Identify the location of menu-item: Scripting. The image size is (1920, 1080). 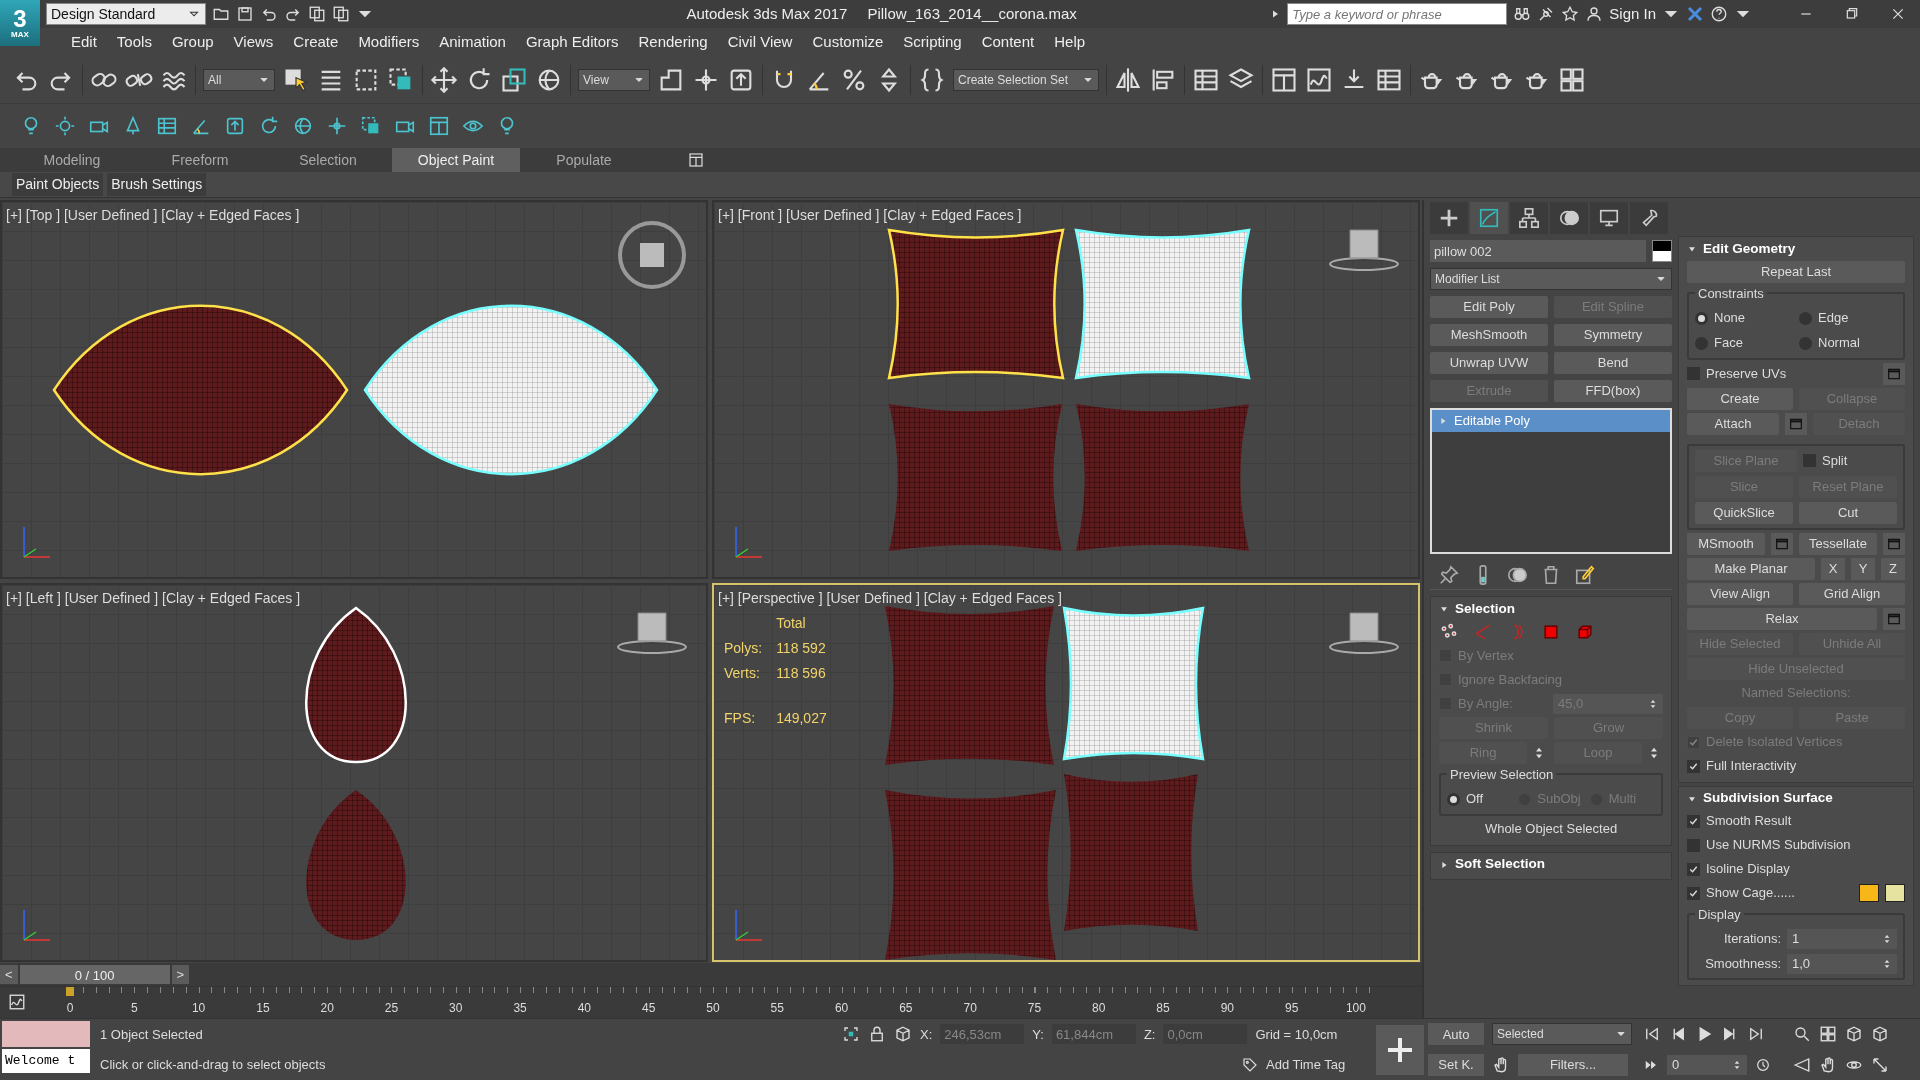
(932, 42).